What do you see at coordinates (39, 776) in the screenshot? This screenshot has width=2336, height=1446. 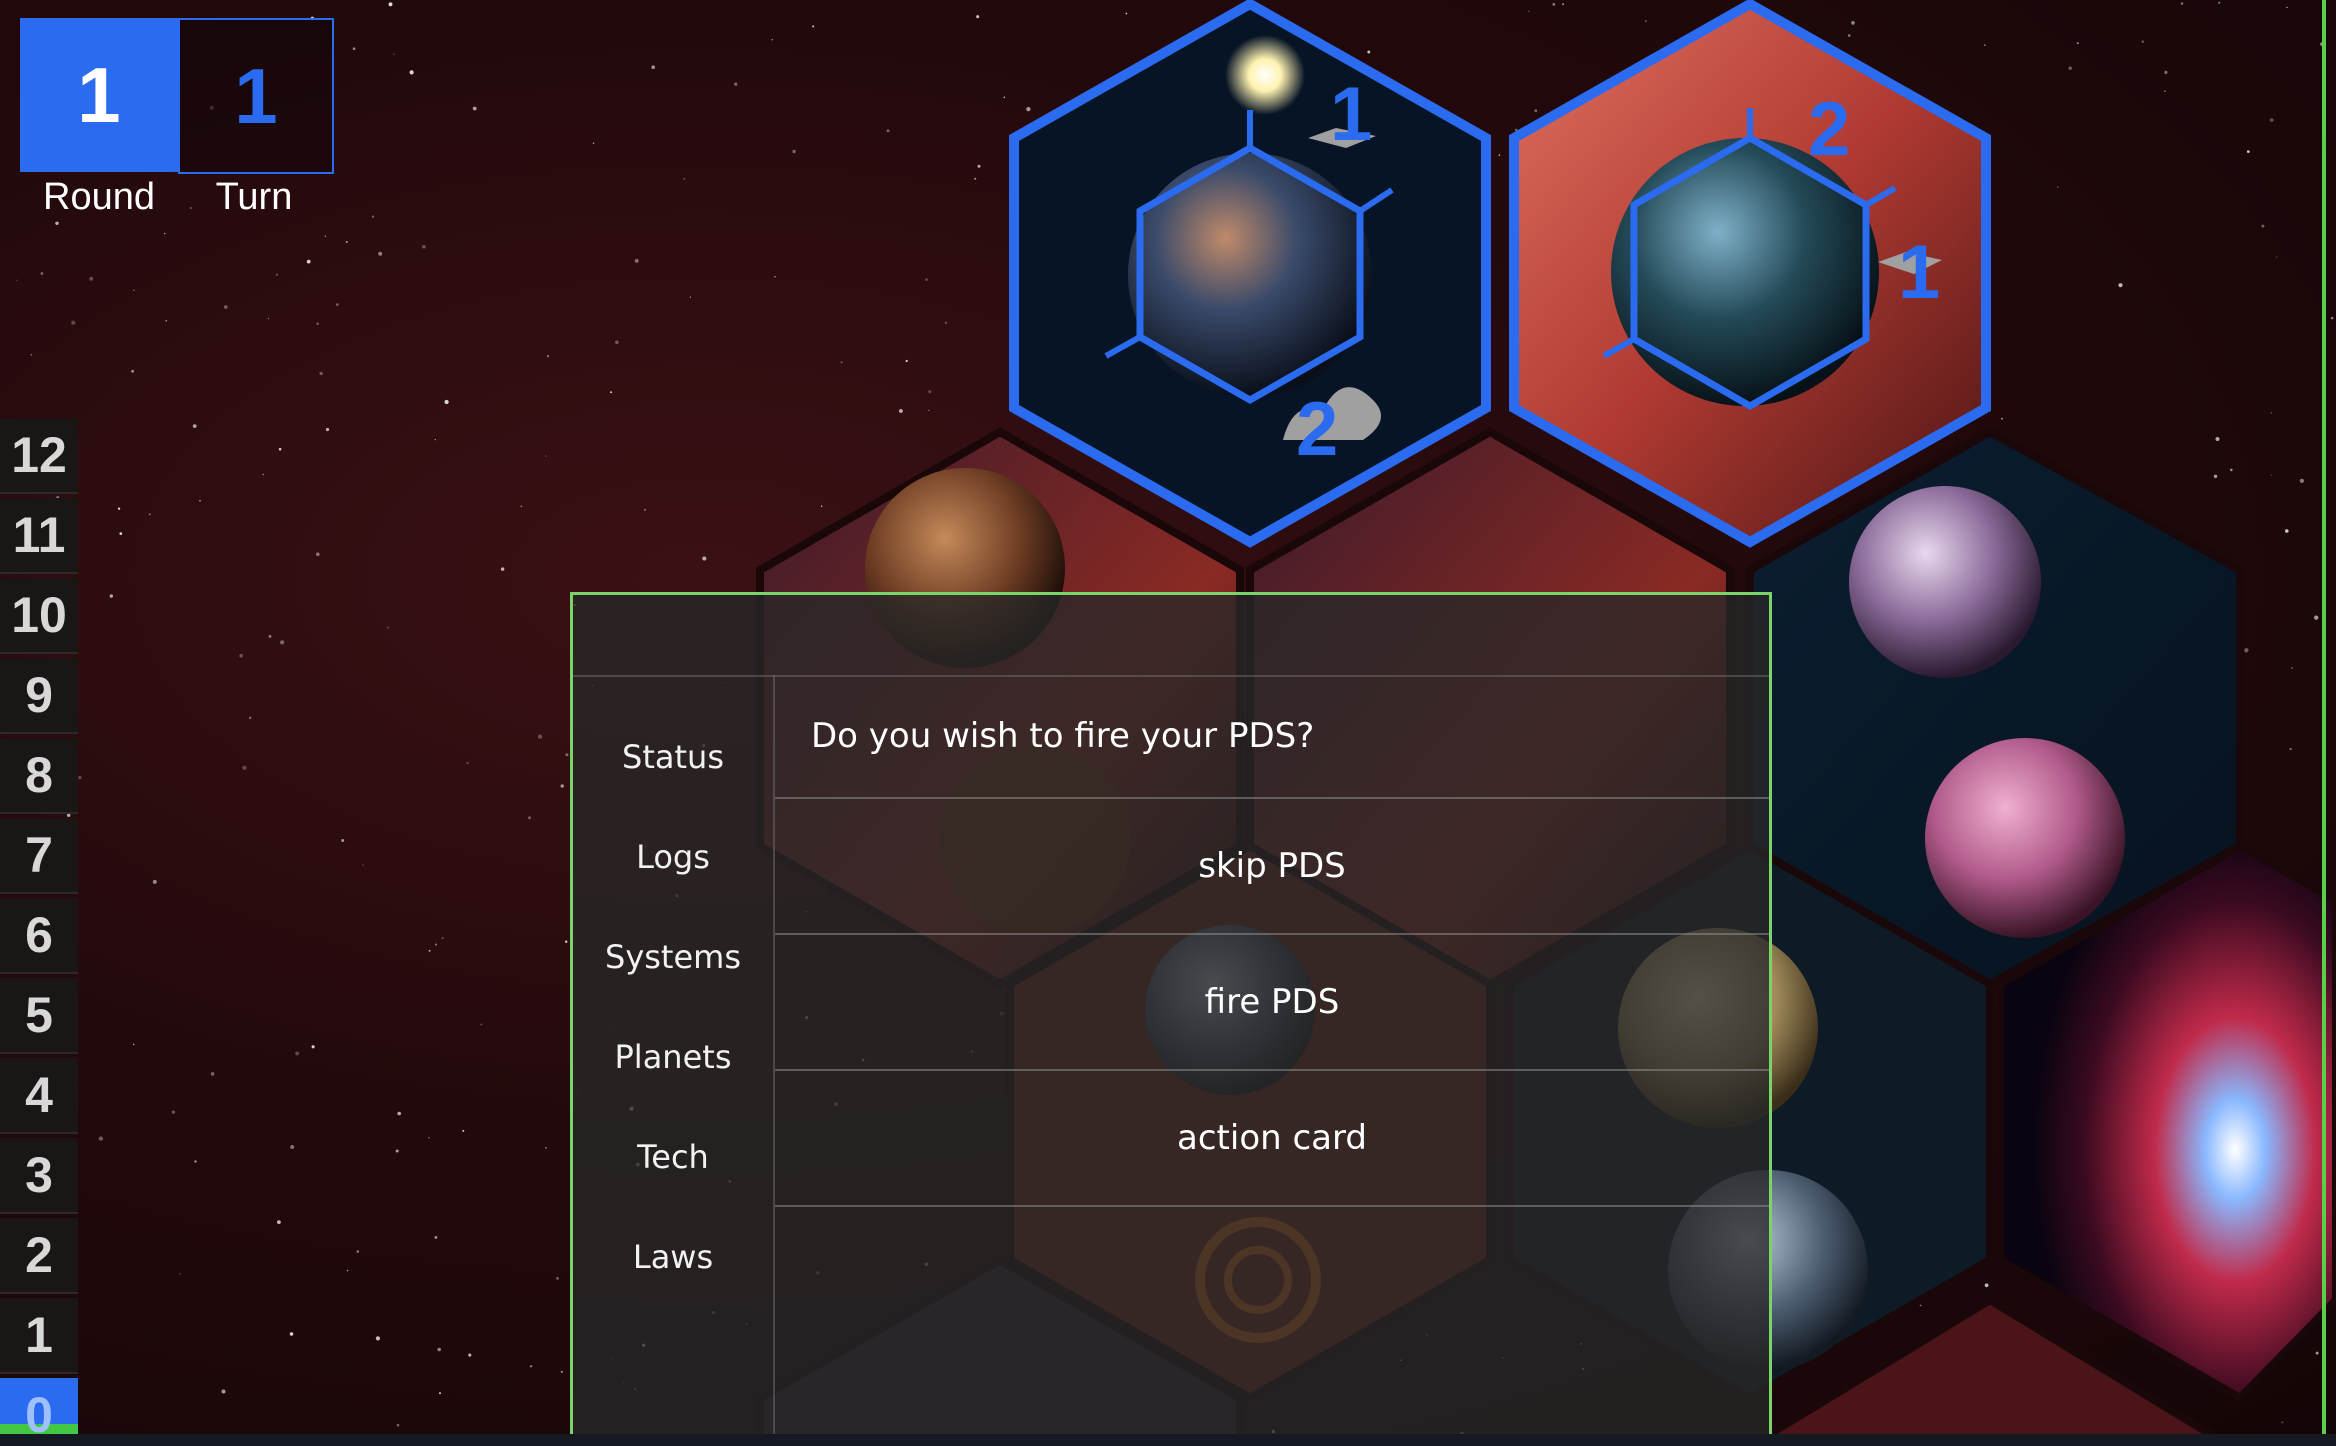 I see `vp-cell: 8` at bounding box center [39, 776].